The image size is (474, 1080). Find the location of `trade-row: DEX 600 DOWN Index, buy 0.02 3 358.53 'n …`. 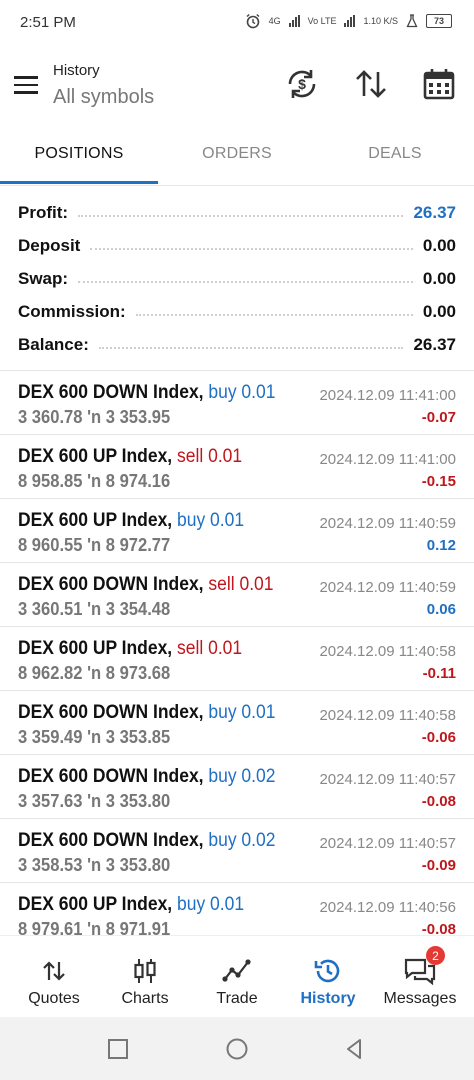

trade-row: DEX 600 DOWN Index, buy 0.02 3 358.53 'n … is located at coordinates (237, 851).